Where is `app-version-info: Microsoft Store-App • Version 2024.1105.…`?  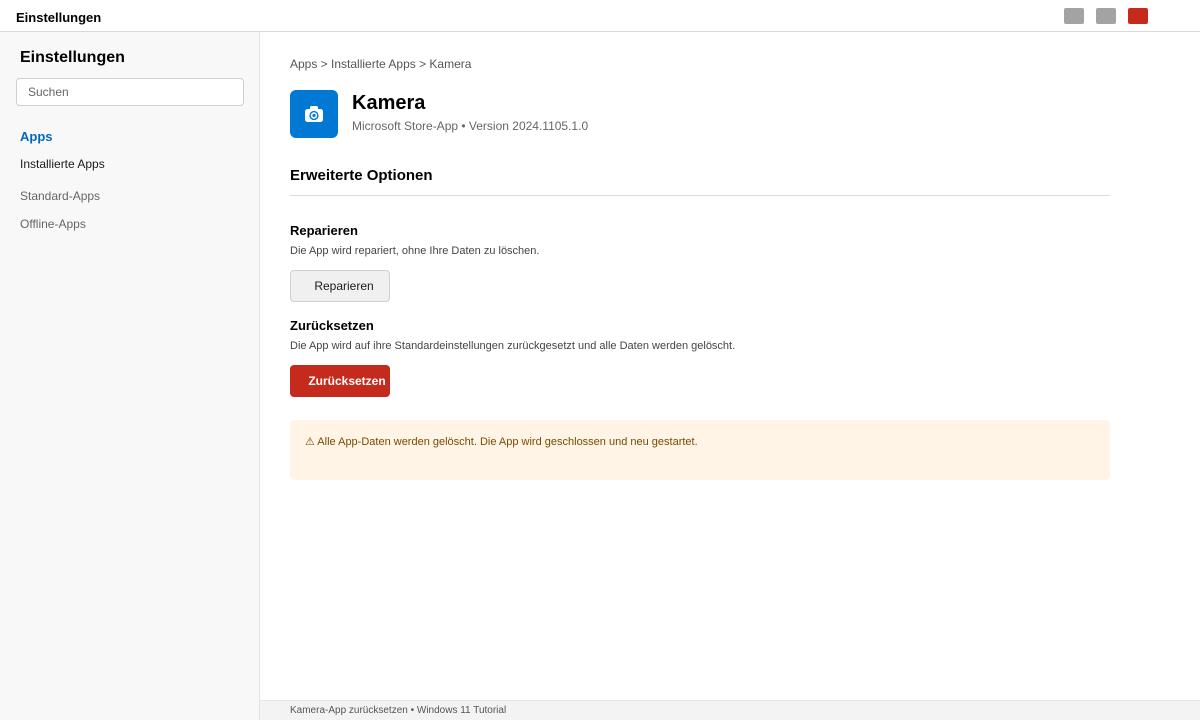
app-version-info: Microsoft Store-App • Version 2024.1105.… is located at coordinates (470, 126).